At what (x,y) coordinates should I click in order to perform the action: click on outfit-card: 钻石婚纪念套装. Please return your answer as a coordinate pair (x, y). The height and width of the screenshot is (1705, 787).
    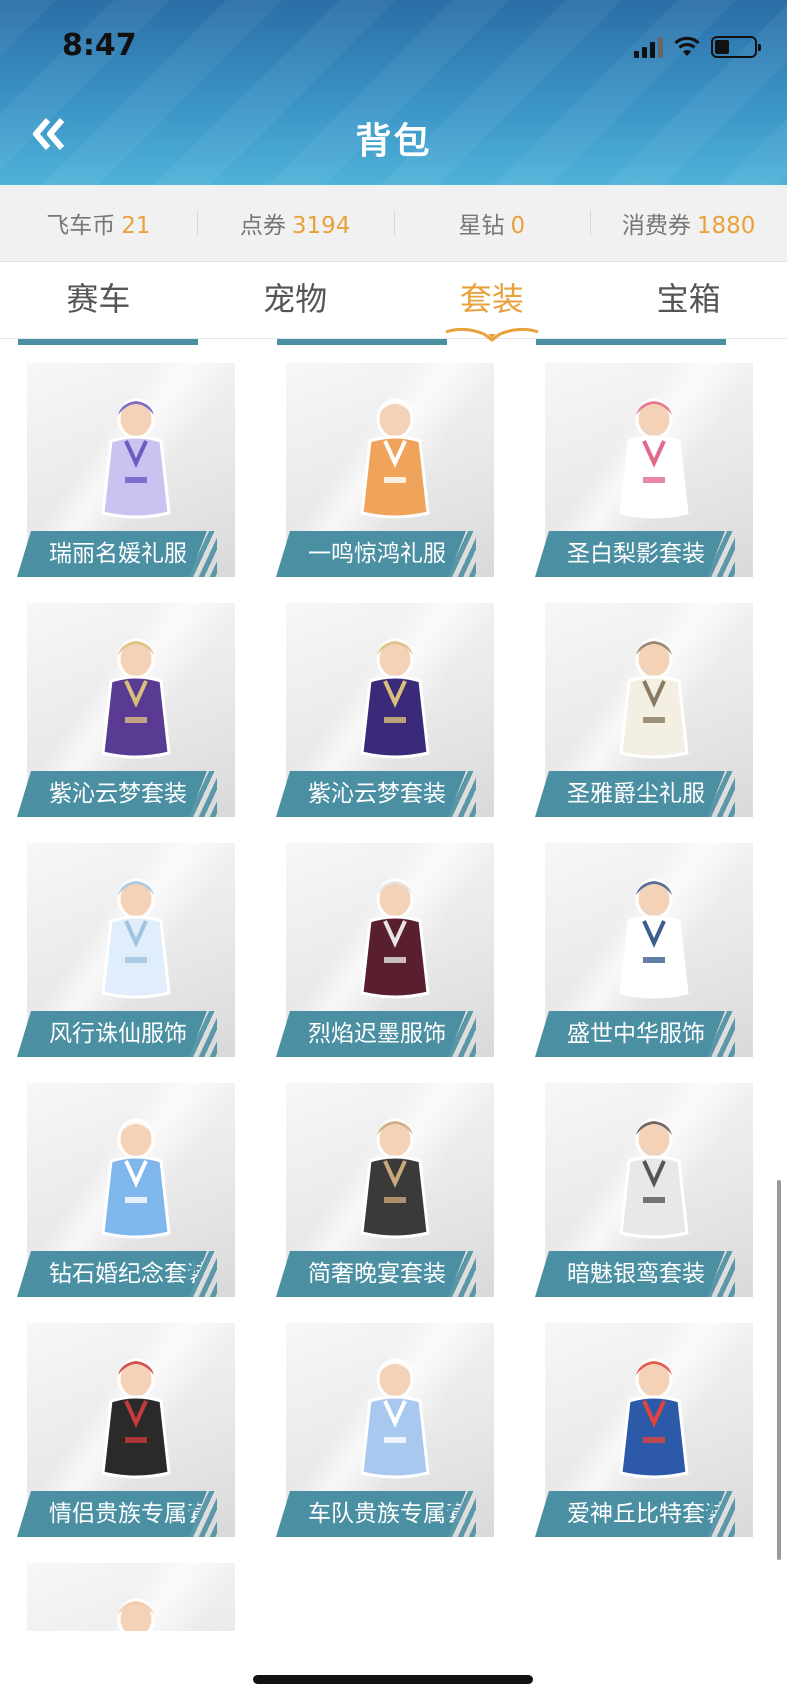
    Looking at the image, I should click on (126, 1190).